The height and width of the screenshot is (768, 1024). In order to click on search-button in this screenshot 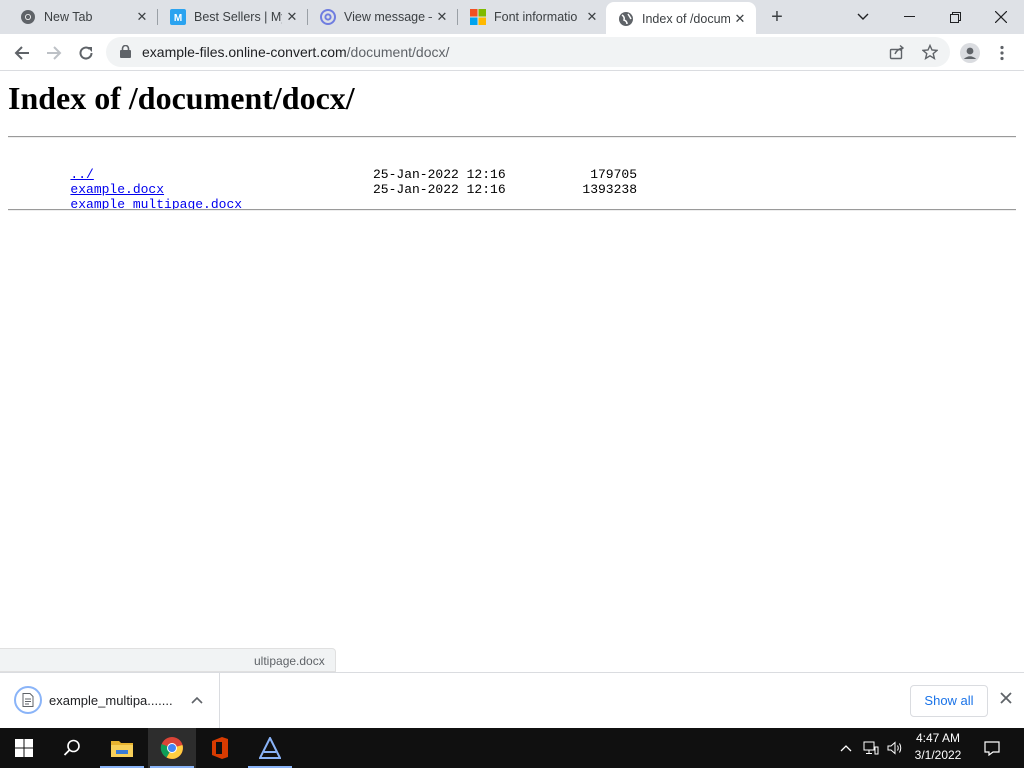, I will do `click(72, 748)`.